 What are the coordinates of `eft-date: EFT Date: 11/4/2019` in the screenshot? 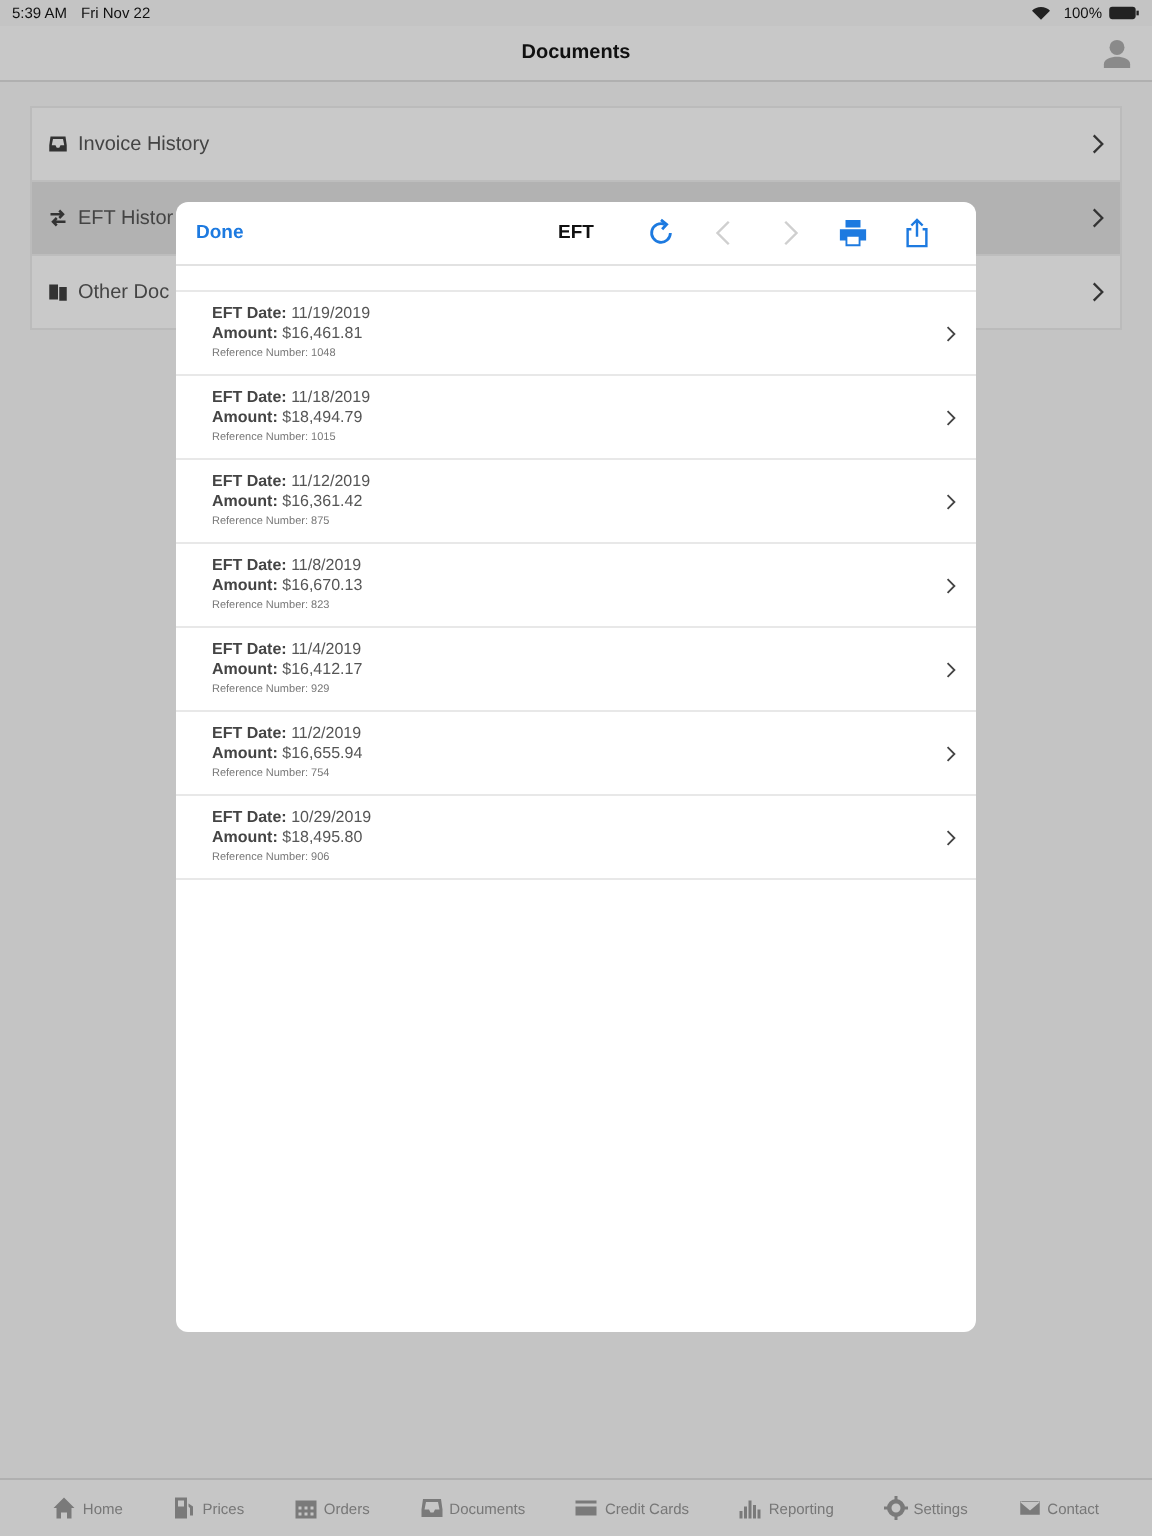 It's located at (287, 649).